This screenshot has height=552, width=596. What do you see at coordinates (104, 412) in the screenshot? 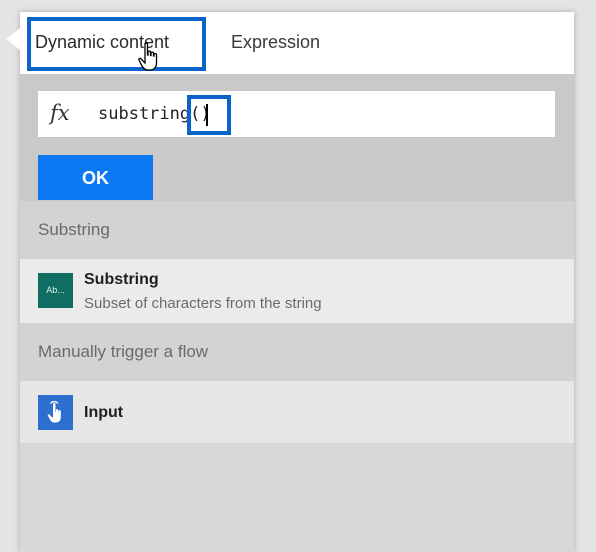
I see `item-title-input: Input` at bounding box center [104, 412].